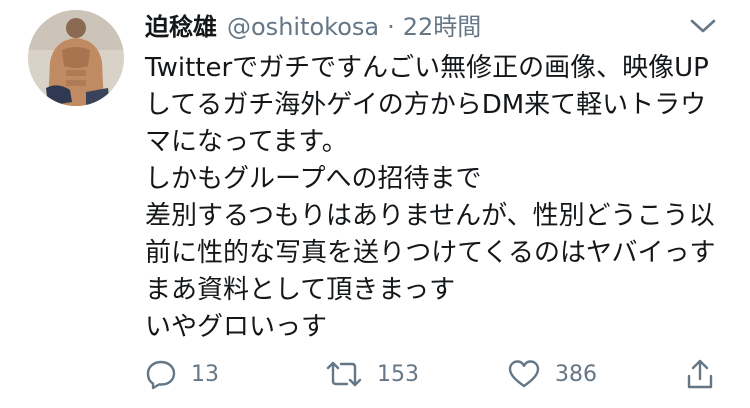  Describe the element at coordinates (524, 374) in the screenshot. I see `like-icon` at that location.